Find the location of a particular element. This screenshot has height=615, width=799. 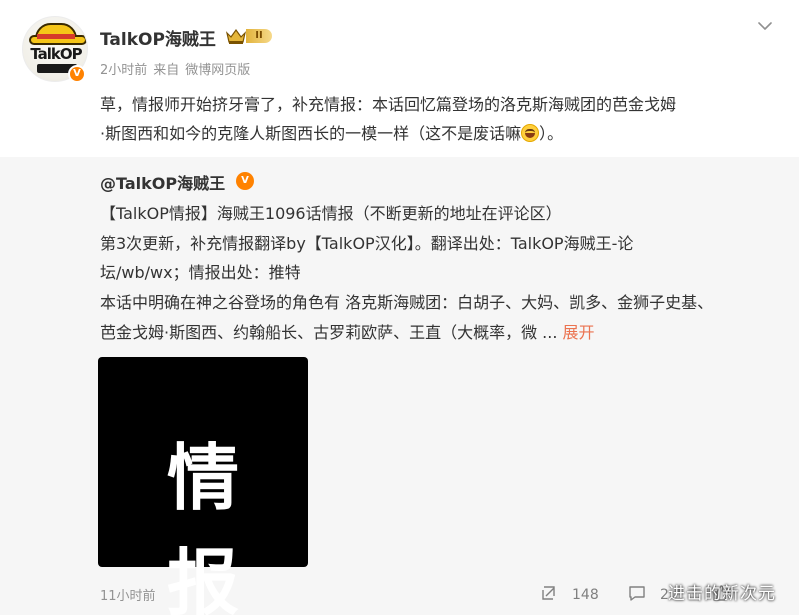

chevron-down-icon is located at coordinates (765, 26).